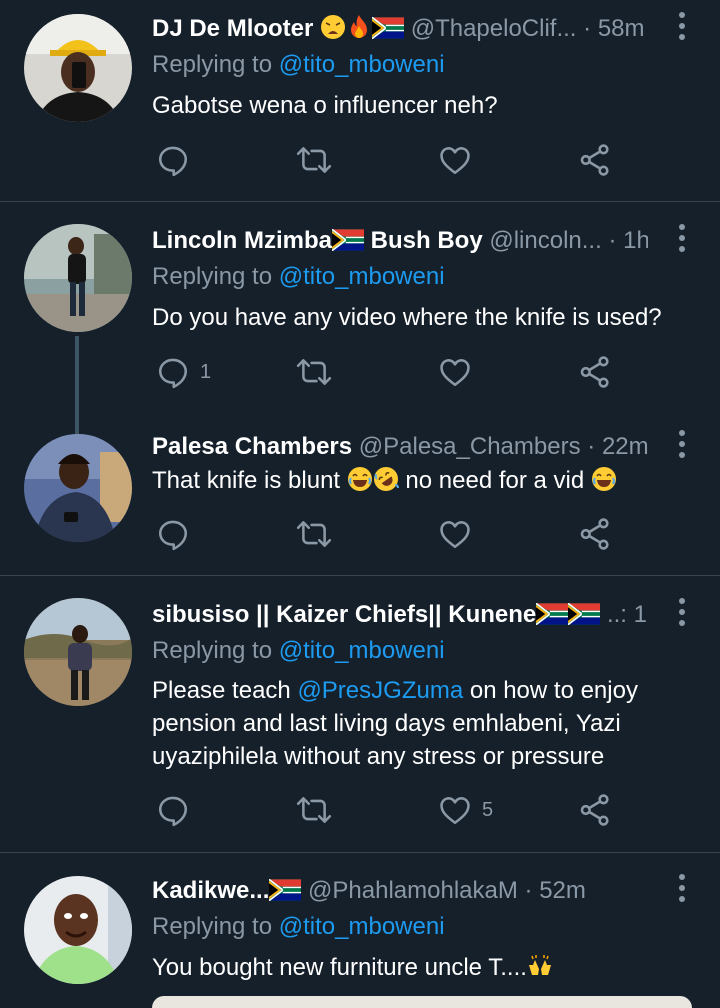 The width and height of the screenshot is (720, 1008). I want to click on author-name: DJ De Mlooter, so click(232, 28).